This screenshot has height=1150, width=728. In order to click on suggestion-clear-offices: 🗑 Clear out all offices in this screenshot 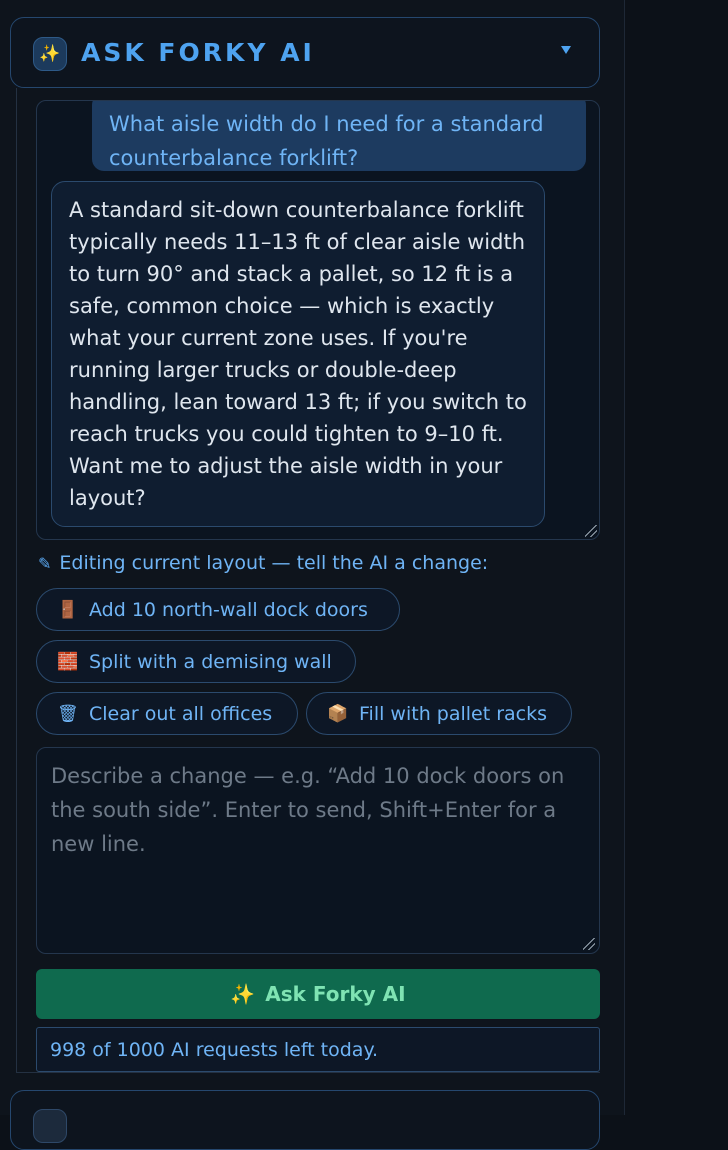, I will do `click(167, 713)`.